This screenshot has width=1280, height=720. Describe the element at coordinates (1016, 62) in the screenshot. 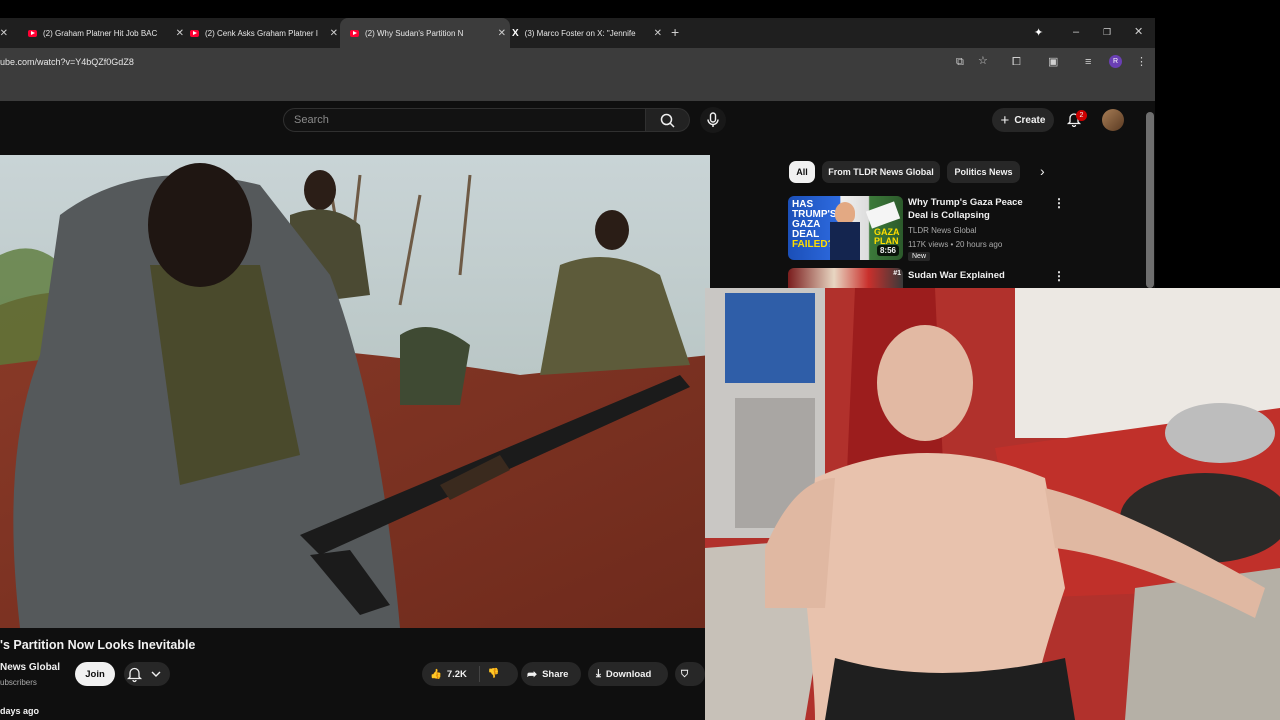

I see `extensions-icon: ⧠` at that location.